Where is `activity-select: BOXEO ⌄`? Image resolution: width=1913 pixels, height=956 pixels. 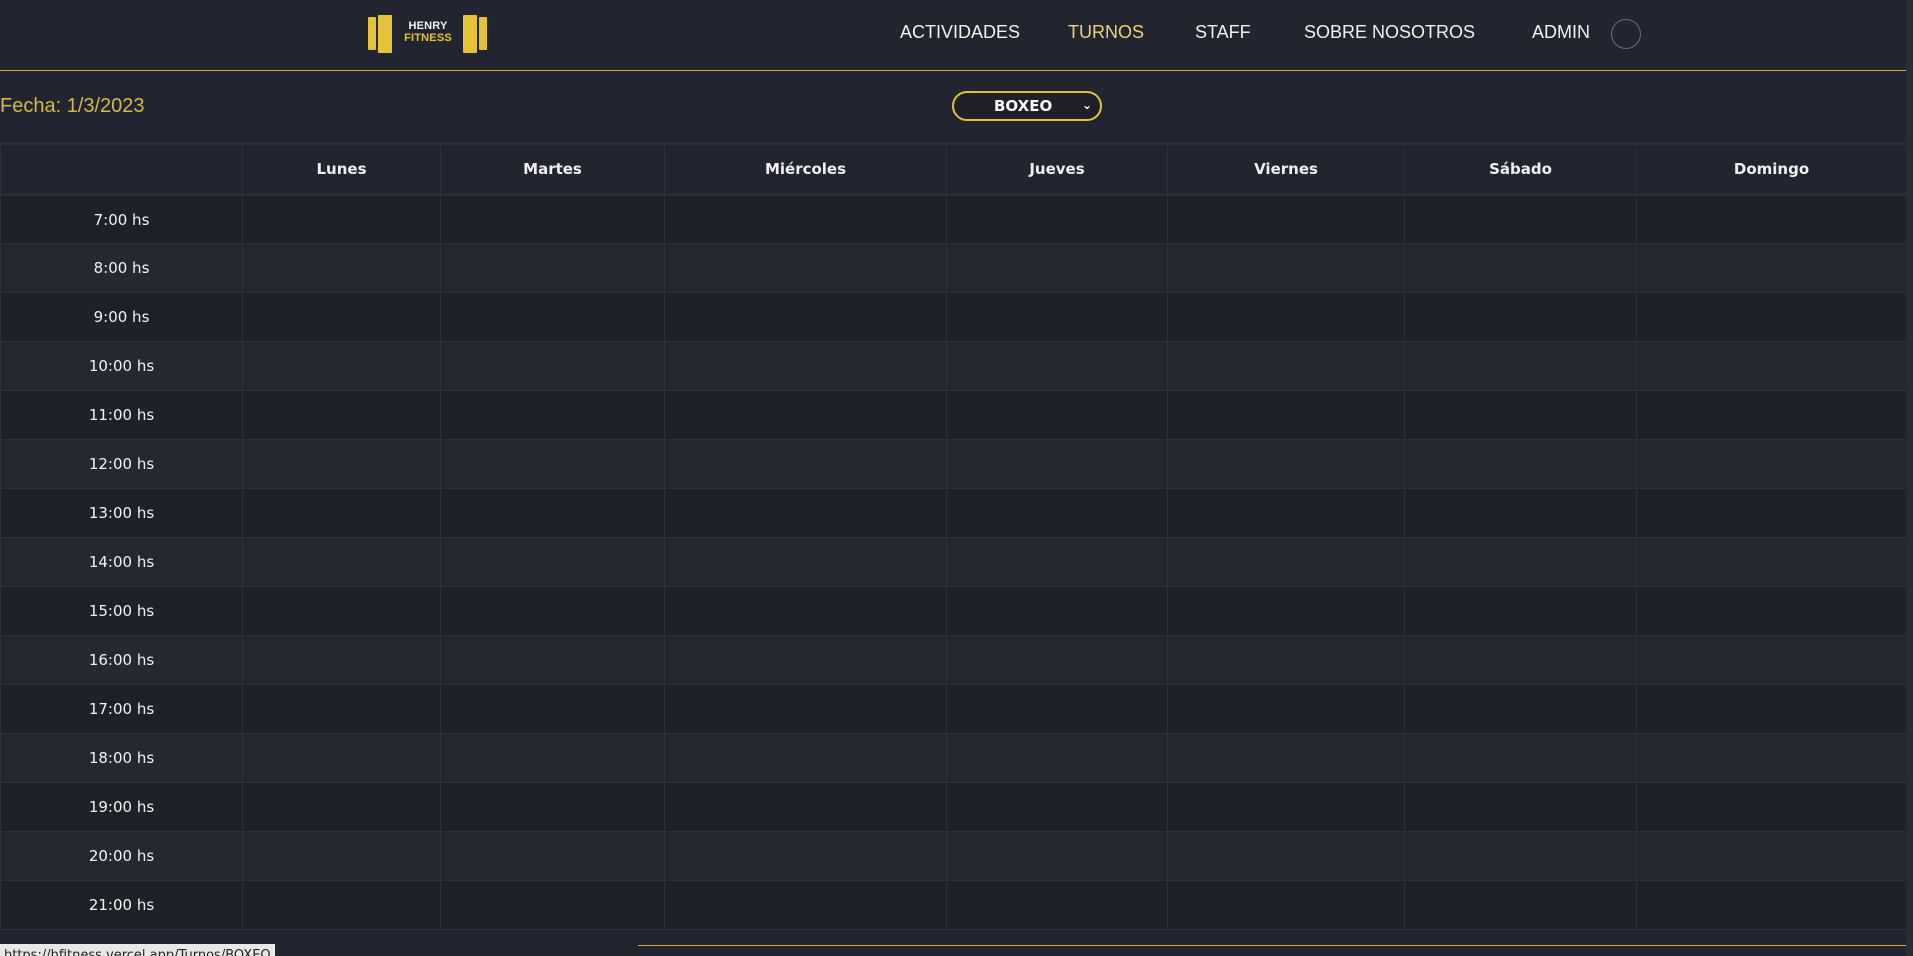
activity-select: BOXEO ⌄ is located at coordinates (1027, 106).